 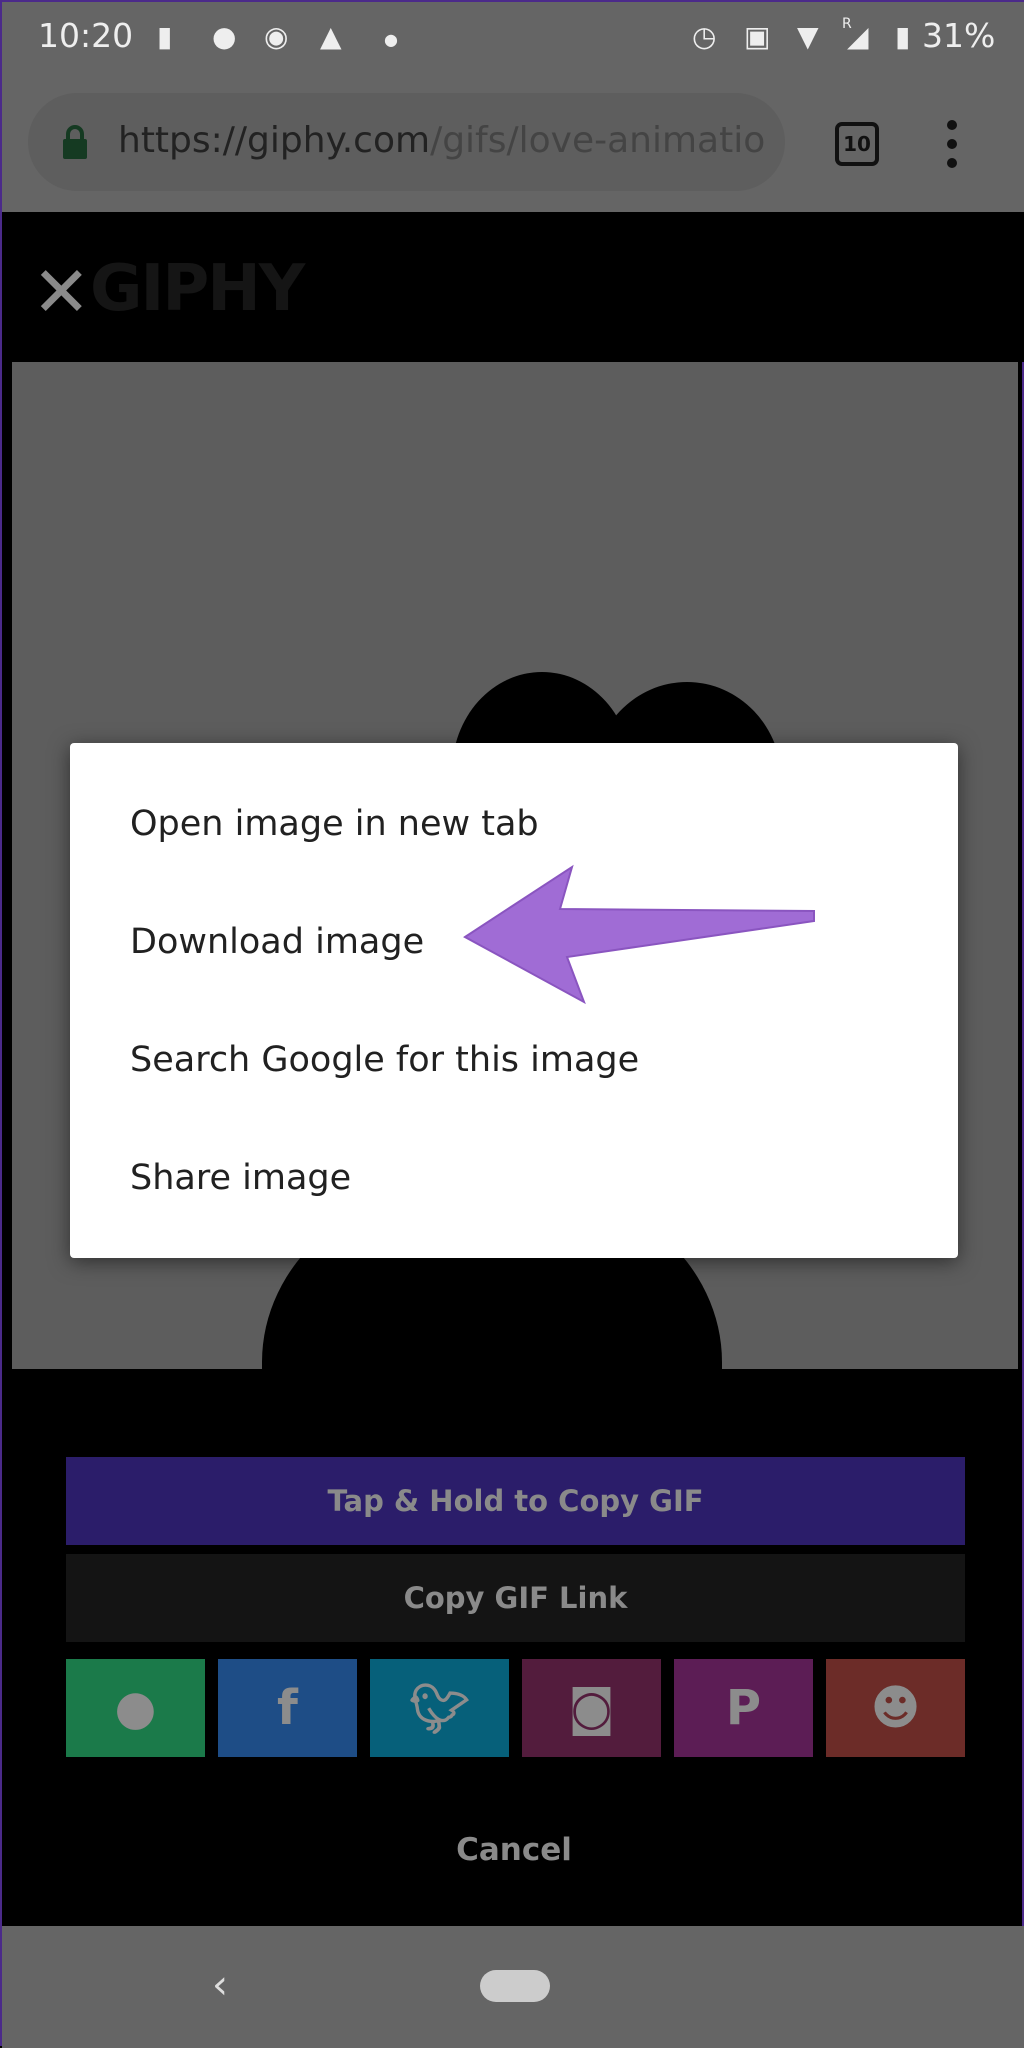 I want to click on home-button, so click(x=515, y=1986).